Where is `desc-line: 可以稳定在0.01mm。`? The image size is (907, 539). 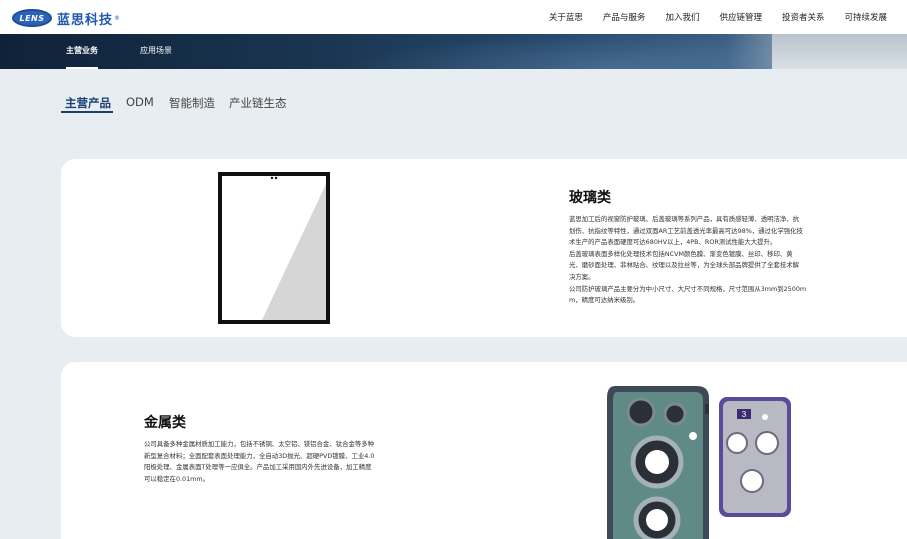
desc-line: 可以稳定在0.01mm。 is located at coordinates (177, 478).